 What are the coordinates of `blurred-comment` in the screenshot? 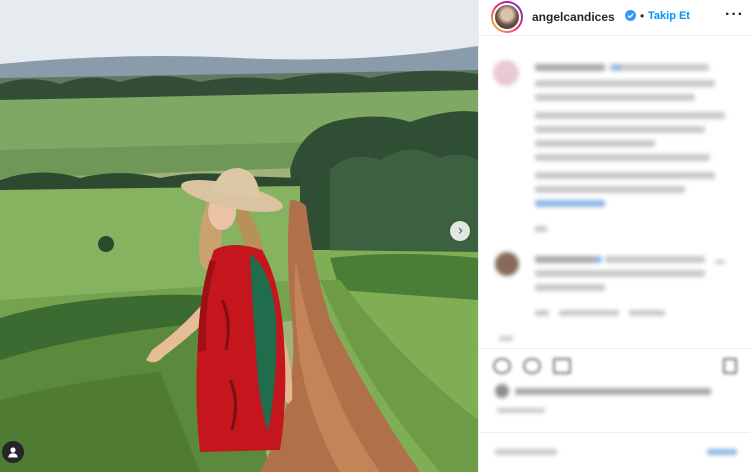 It's located at (614, 288).